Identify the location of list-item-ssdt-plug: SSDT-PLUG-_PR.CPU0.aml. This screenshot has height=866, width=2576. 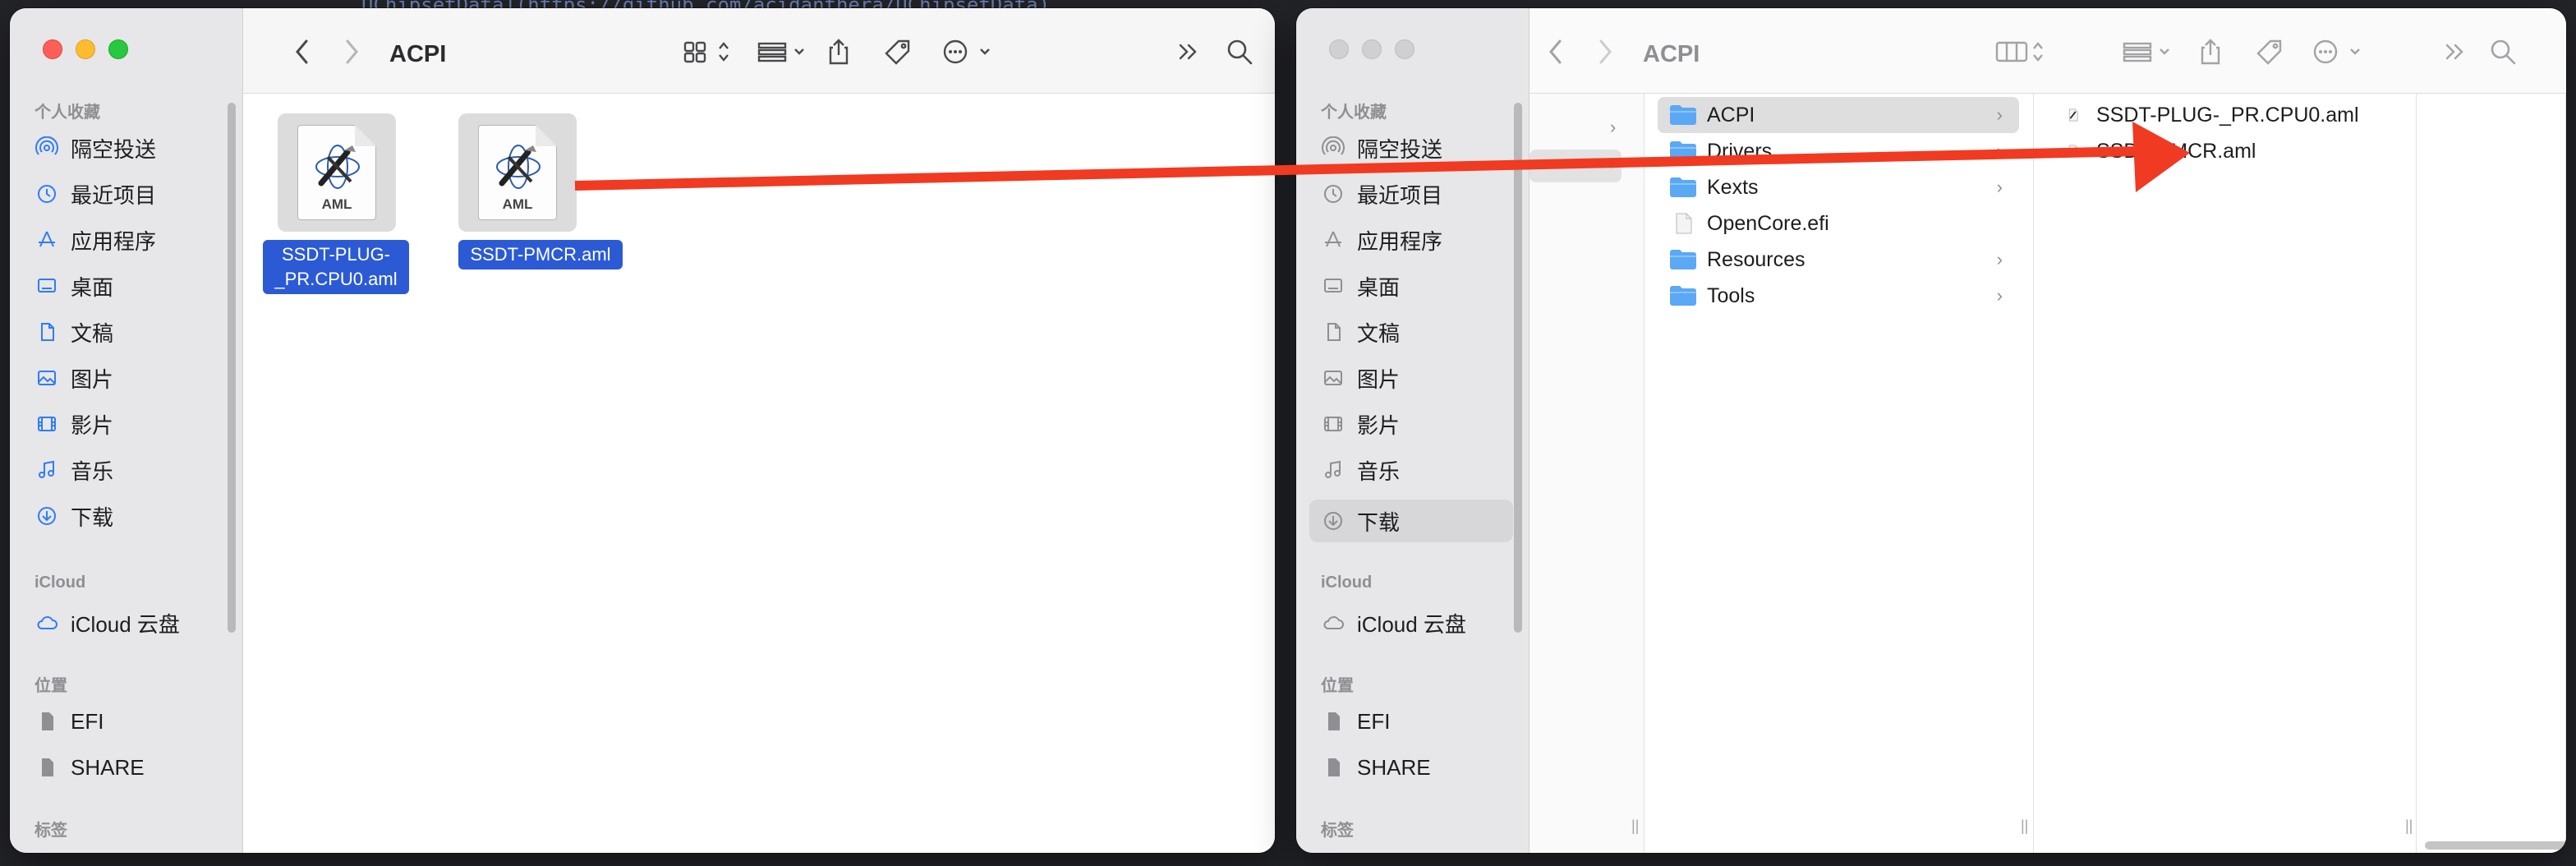
(2213, 115).